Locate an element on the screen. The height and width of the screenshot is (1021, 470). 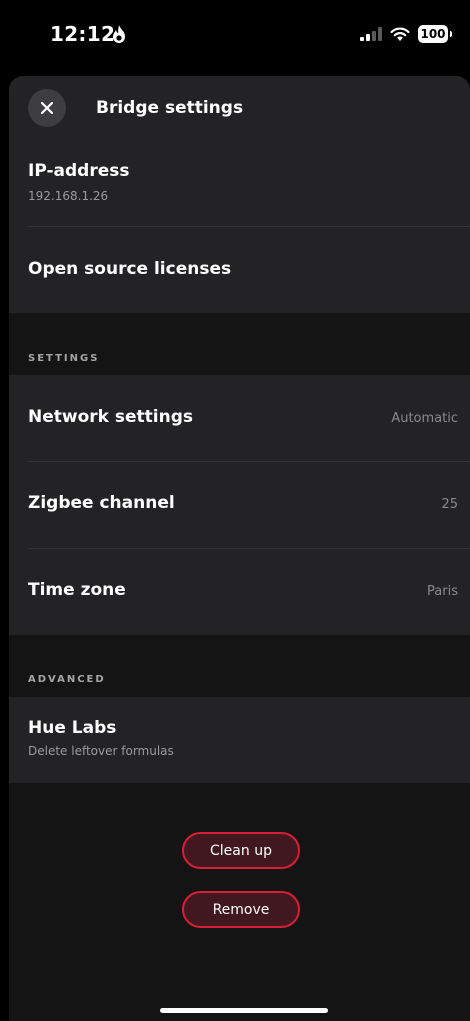
battery-icon: 100 is located at coordinates (435, 34).